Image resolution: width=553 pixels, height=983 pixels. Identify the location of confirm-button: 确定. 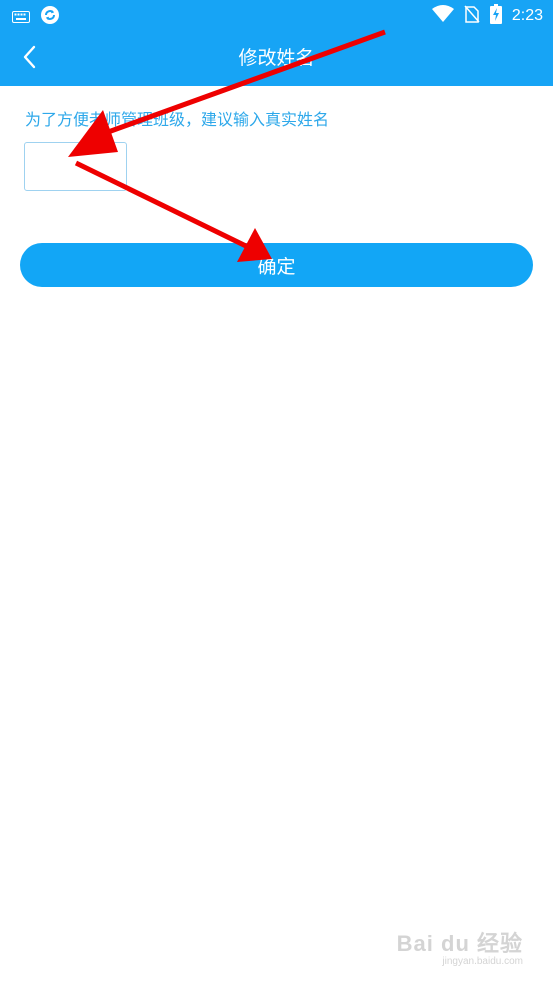
(276, 265).